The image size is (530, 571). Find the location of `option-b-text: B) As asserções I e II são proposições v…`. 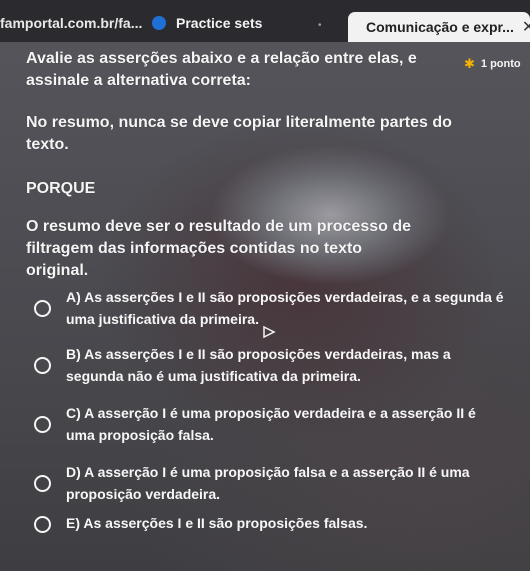

option-b-text: B) As asserções I e II são proposições v… is located at coordinates (258, 365).